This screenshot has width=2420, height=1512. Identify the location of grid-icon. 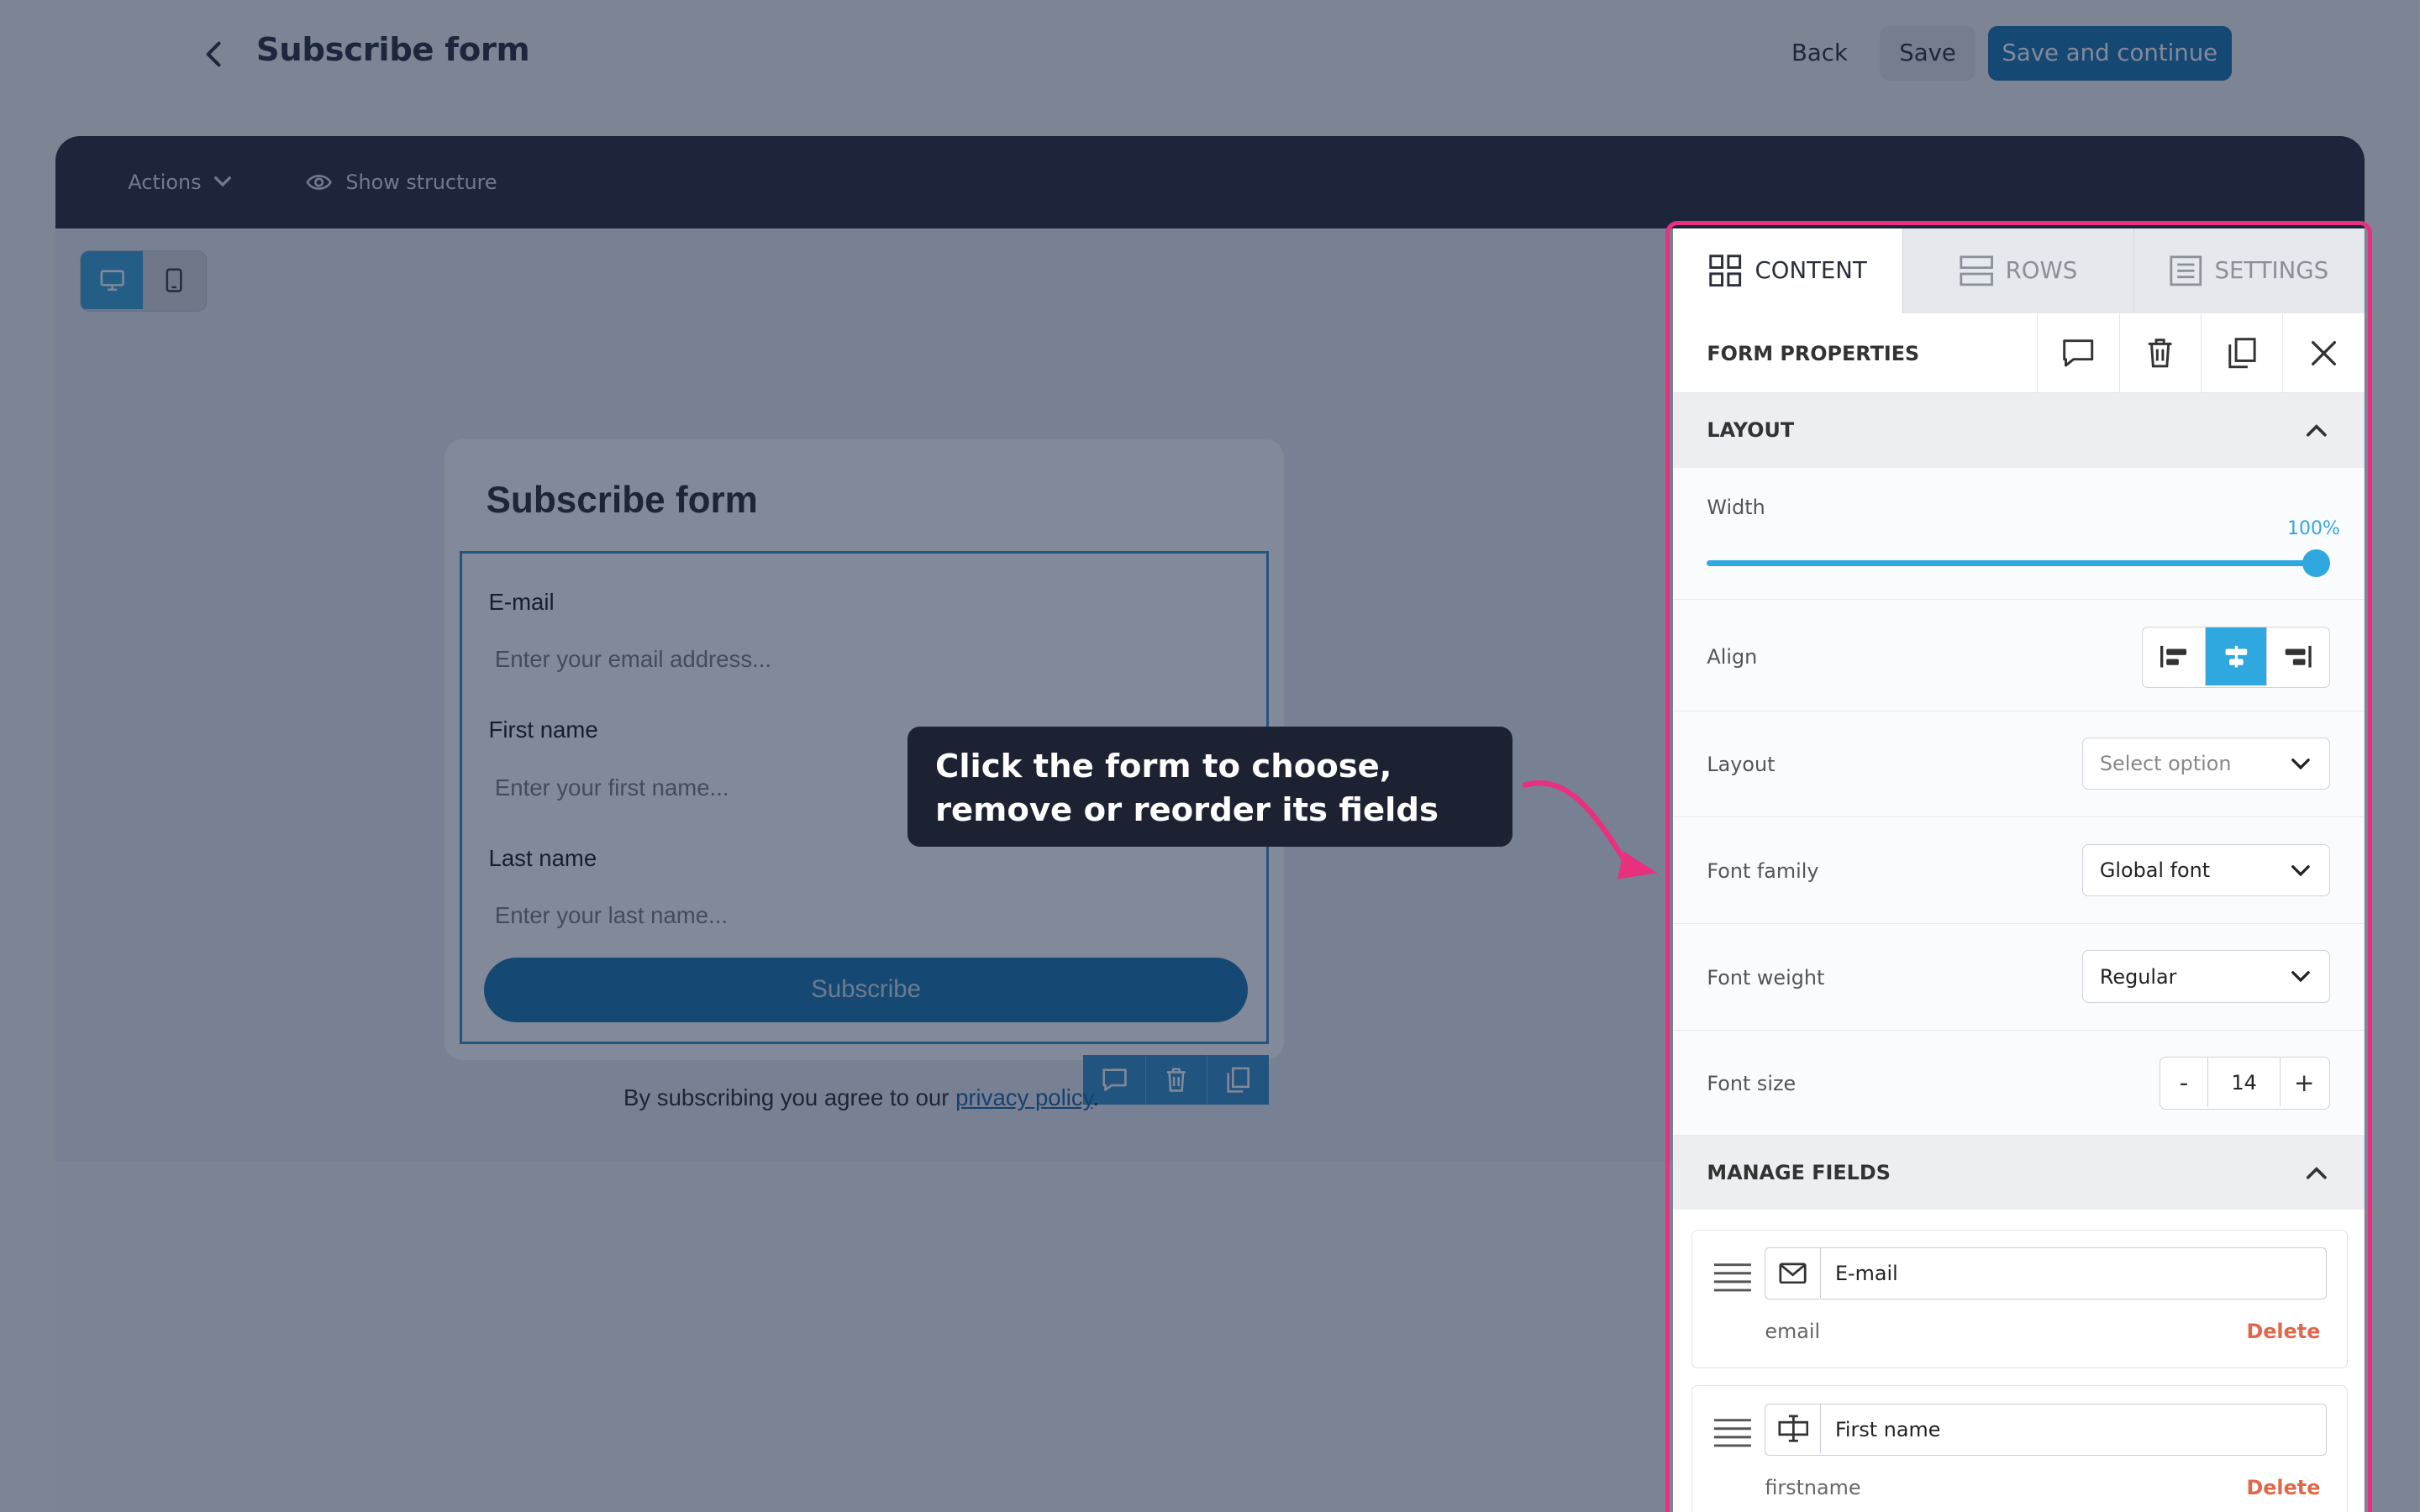
(1726, 271).